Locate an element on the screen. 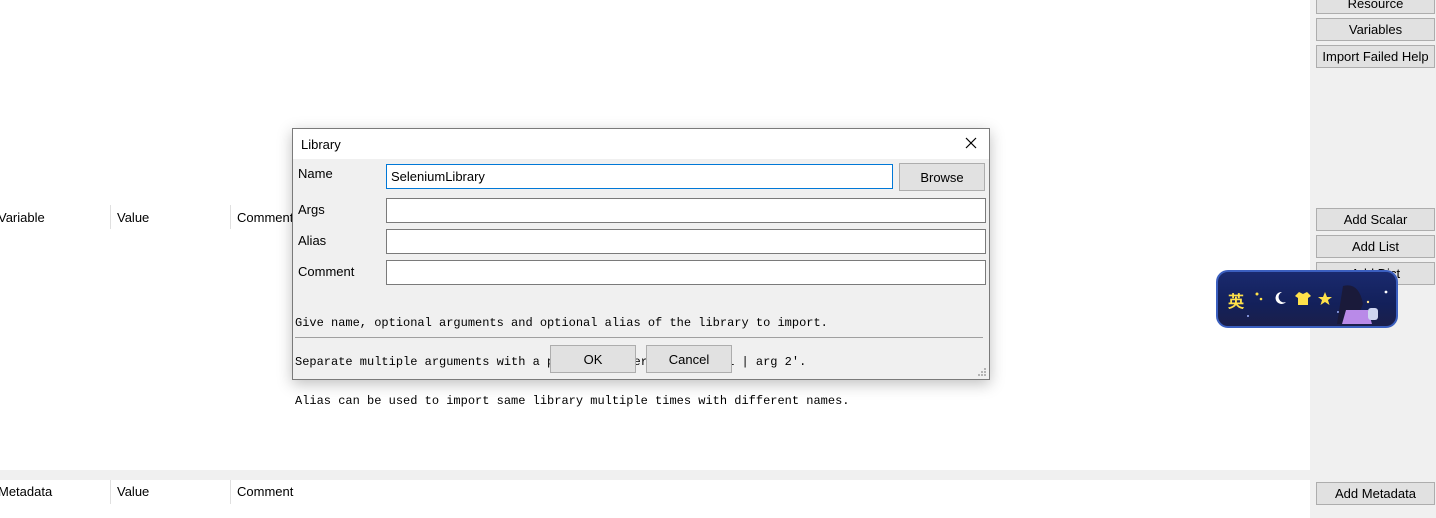  section-divider is located at coordinates (655, 475).